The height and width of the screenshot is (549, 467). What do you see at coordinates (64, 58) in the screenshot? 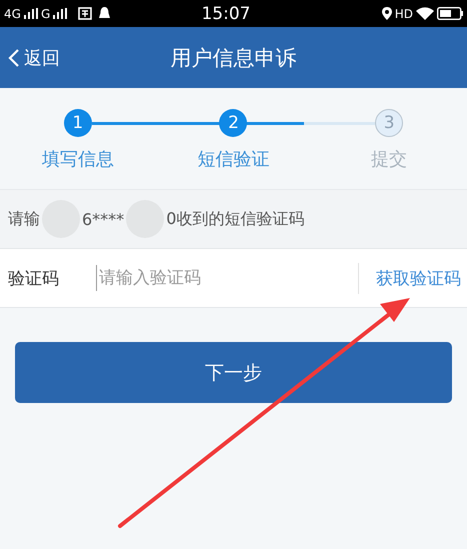
I see `back-button: 返回` at bounding box center [64, 58].